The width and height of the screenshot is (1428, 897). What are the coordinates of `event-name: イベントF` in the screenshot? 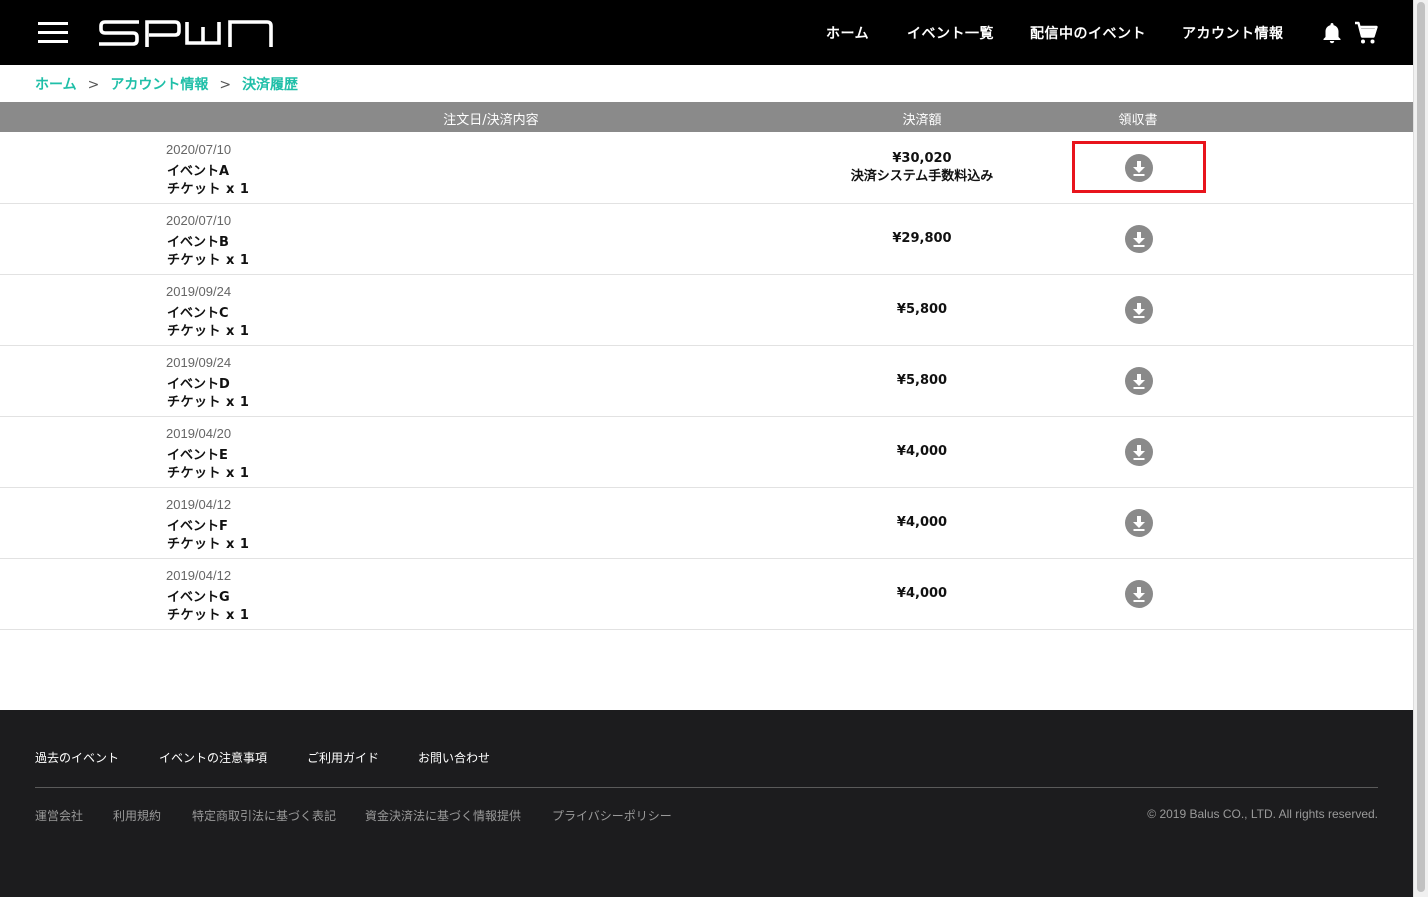 It's located at (197, 526).